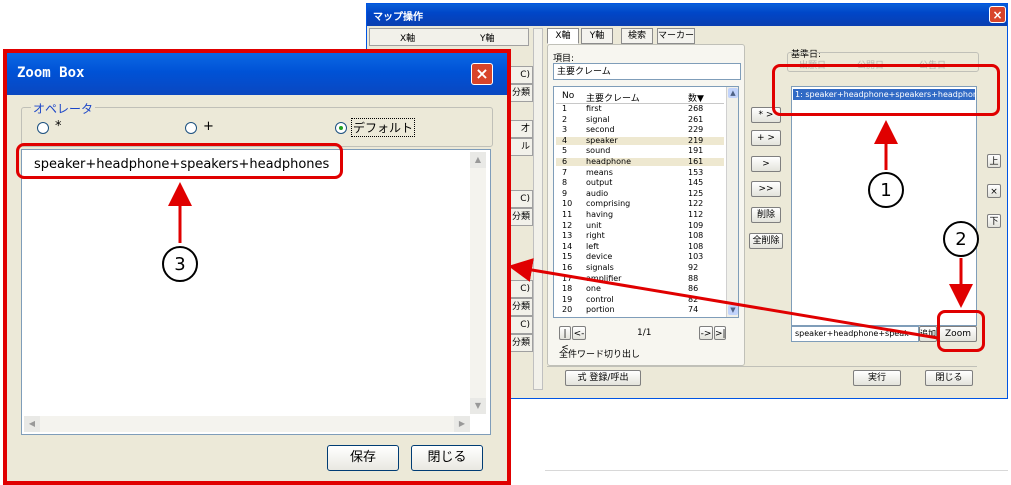 The height and width of the screenshot is (485, 1011). I want to click on callout-3: 3, so click(180, 264).